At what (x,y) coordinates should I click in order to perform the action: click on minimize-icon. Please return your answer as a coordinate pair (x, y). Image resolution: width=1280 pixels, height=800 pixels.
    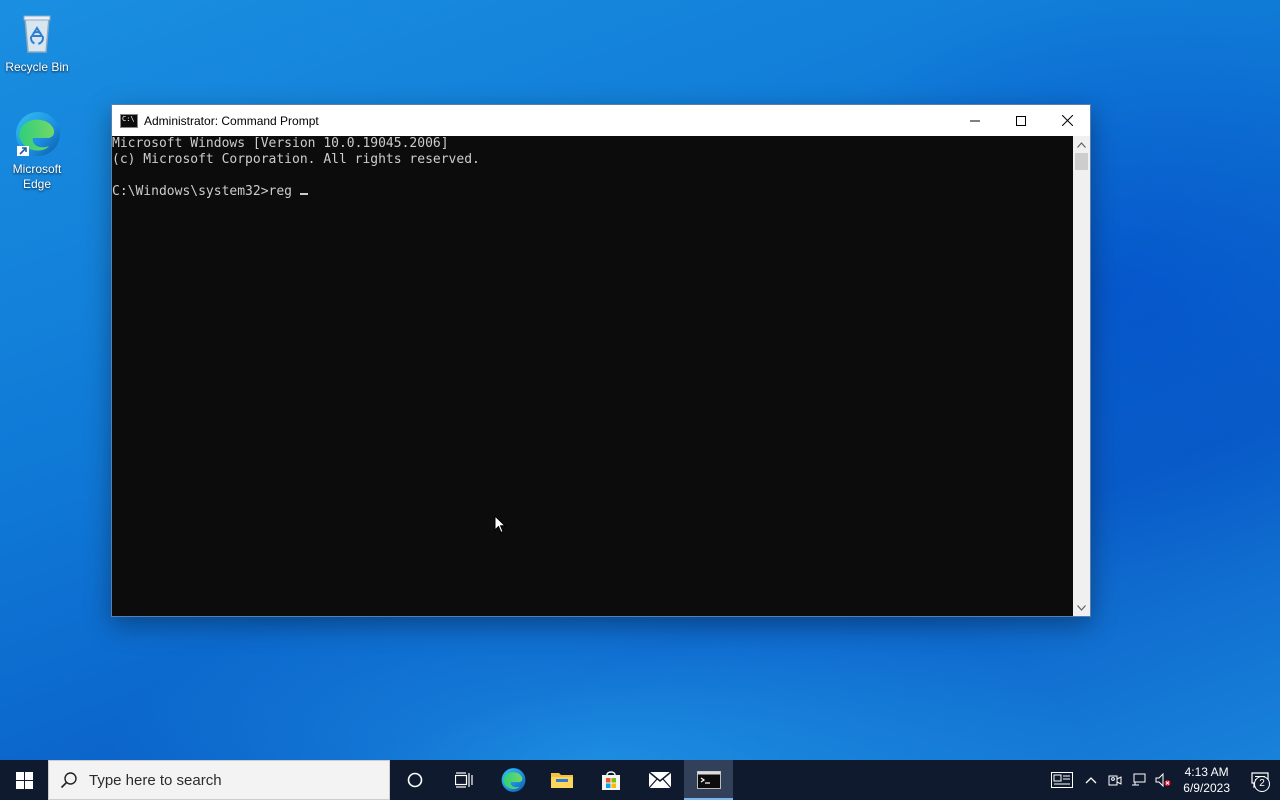
    Looking at the image, I should click on (975, 120).